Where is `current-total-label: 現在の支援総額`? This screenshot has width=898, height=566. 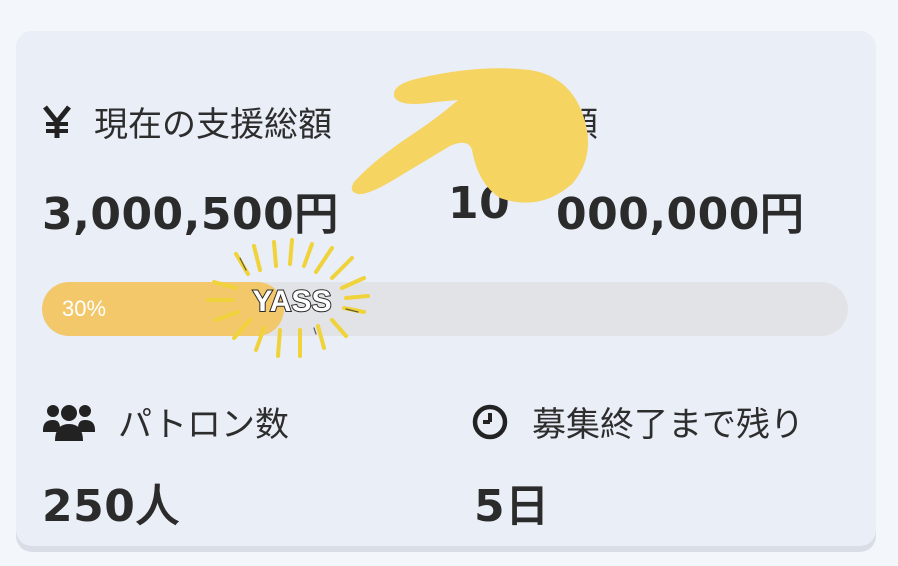
current-total-label: 現在の支援総額 is located at coordinates (213, 125).